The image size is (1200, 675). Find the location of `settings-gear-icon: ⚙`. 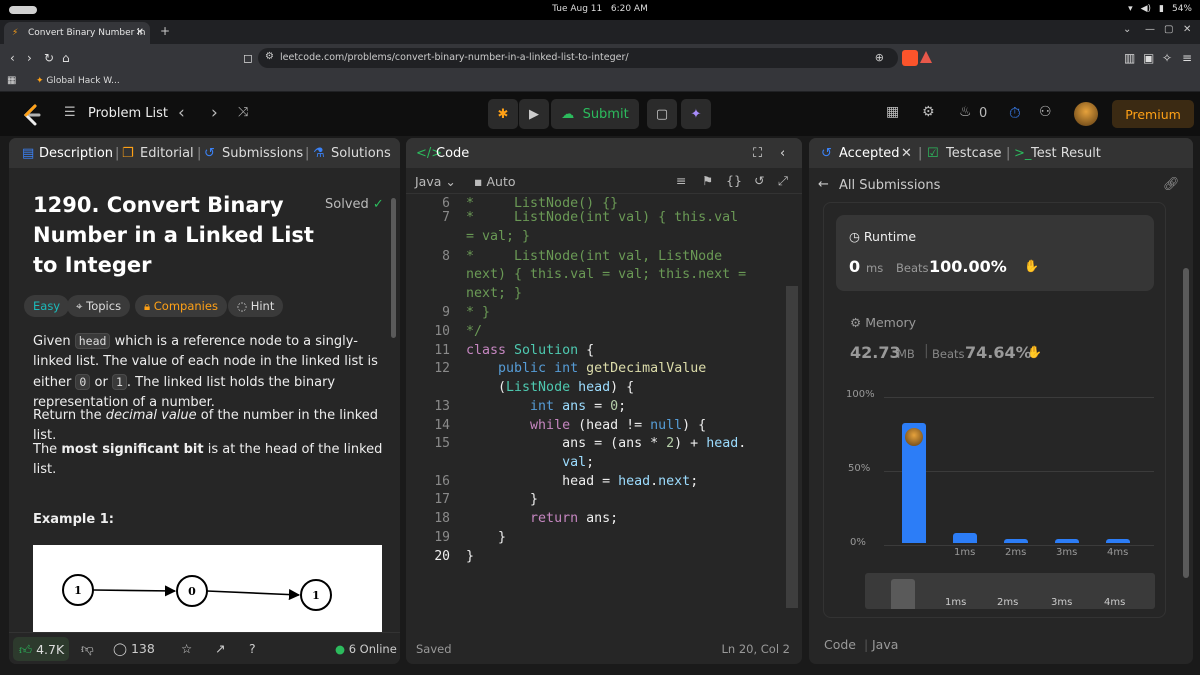

settings-gear-icon: ⚙ is located at coordinates (928, 112).